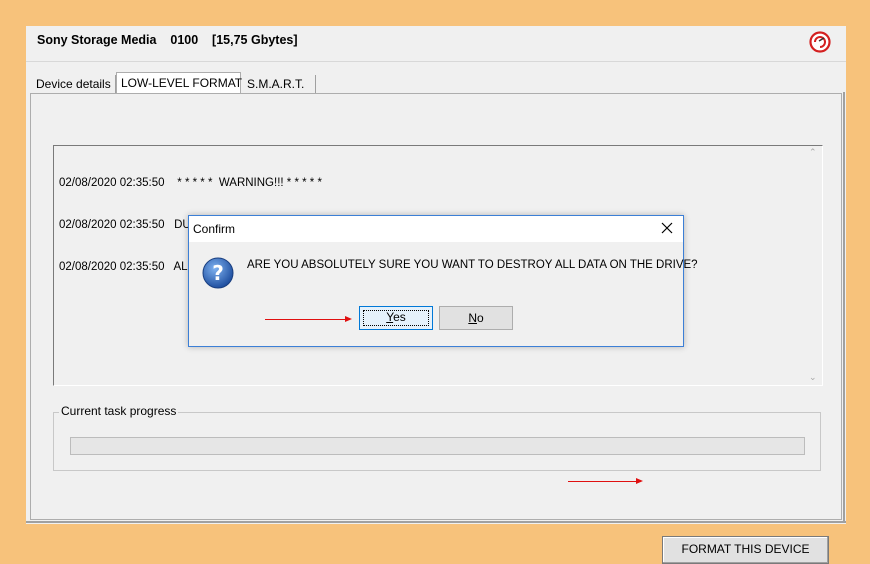 Image resolution: width=870 pixels, height=564 pixels. I want to click on question-icon: ?, so click(218, 273).